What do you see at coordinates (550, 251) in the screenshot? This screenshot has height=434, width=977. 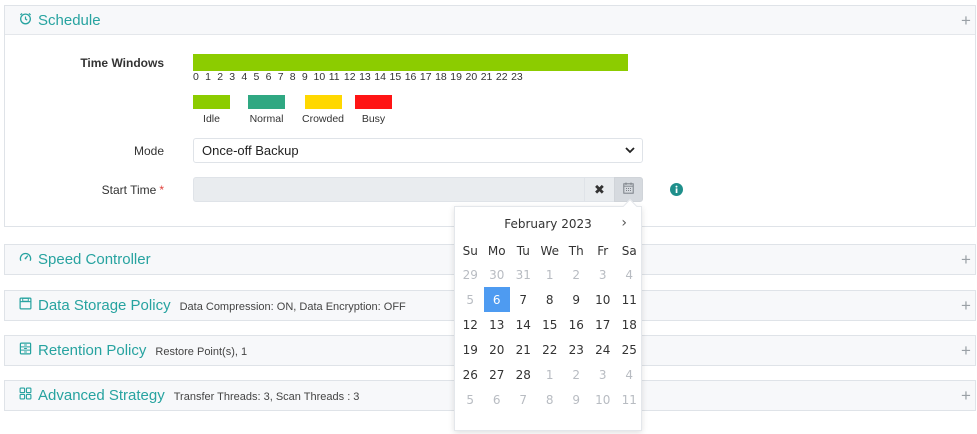 I see `weekday-header: We` at bounding box center [550, 251].